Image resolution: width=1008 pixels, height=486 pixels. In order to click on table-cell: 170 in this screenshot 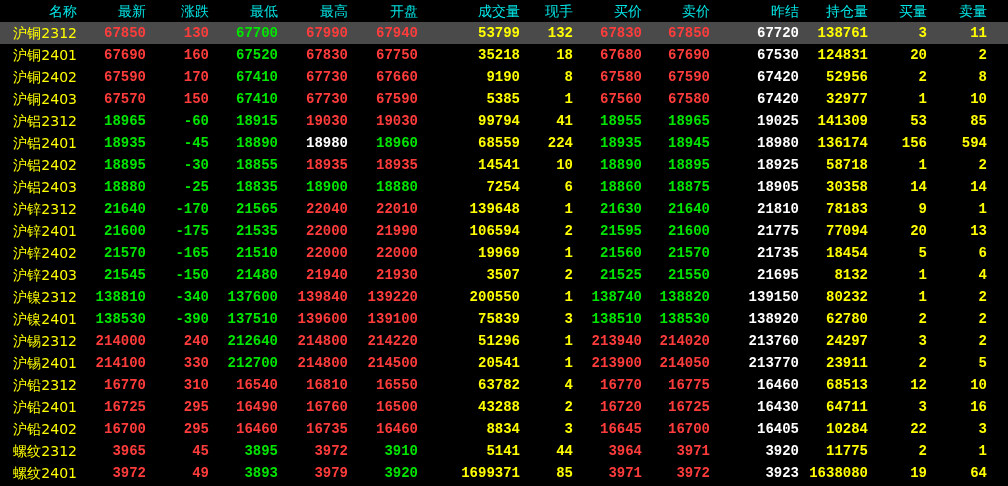, I will do `click(196, 77)`.